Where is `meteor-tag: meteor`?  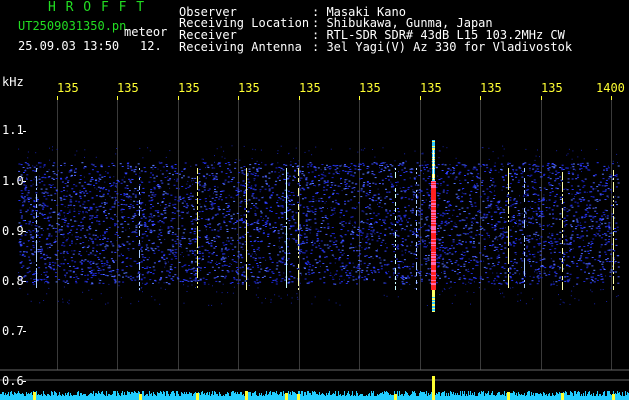 meteor-tag: meteor is located at coordinates (146, 32).